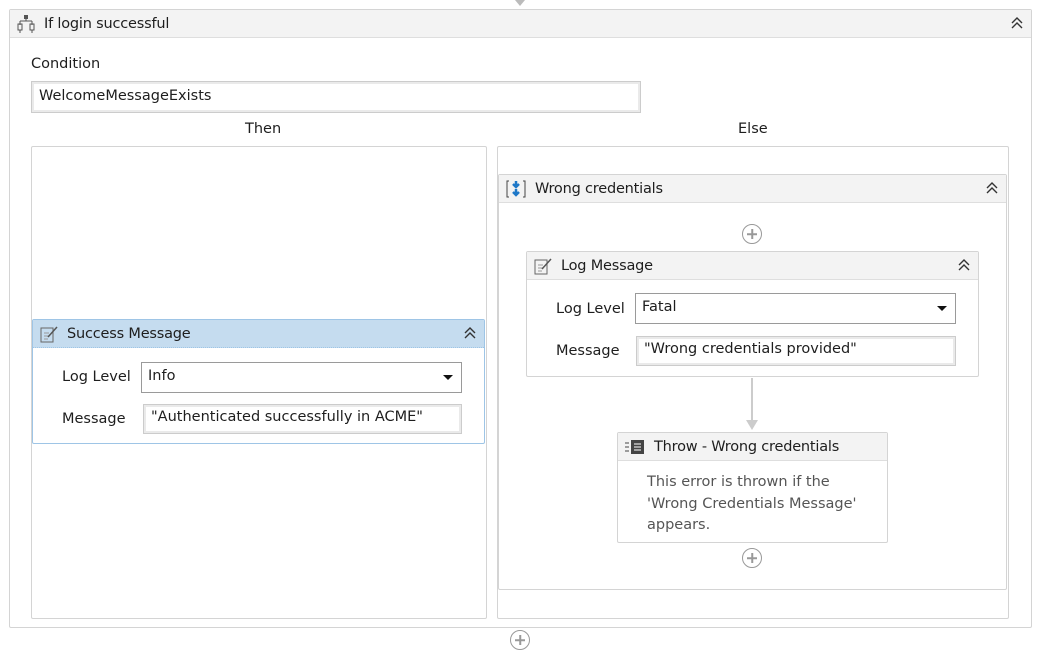 The image size is (1042, 650). Describe the element at coordinates (520, 3) in the screenshot. I see `incoming-arrow-icon` at that location.